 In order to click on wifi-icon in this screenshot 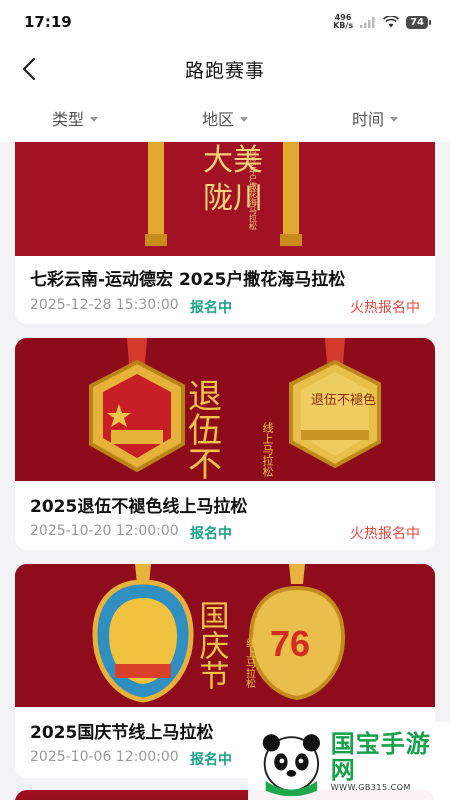, I will do `click(391, 22)`.